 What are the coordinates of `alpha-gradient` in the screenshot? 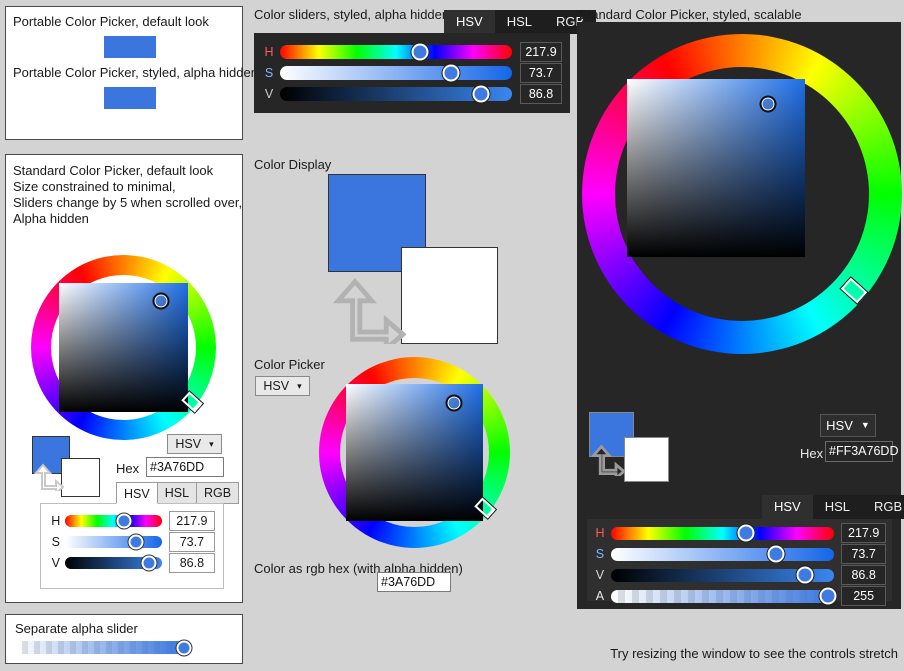 It's located at (722, 596).